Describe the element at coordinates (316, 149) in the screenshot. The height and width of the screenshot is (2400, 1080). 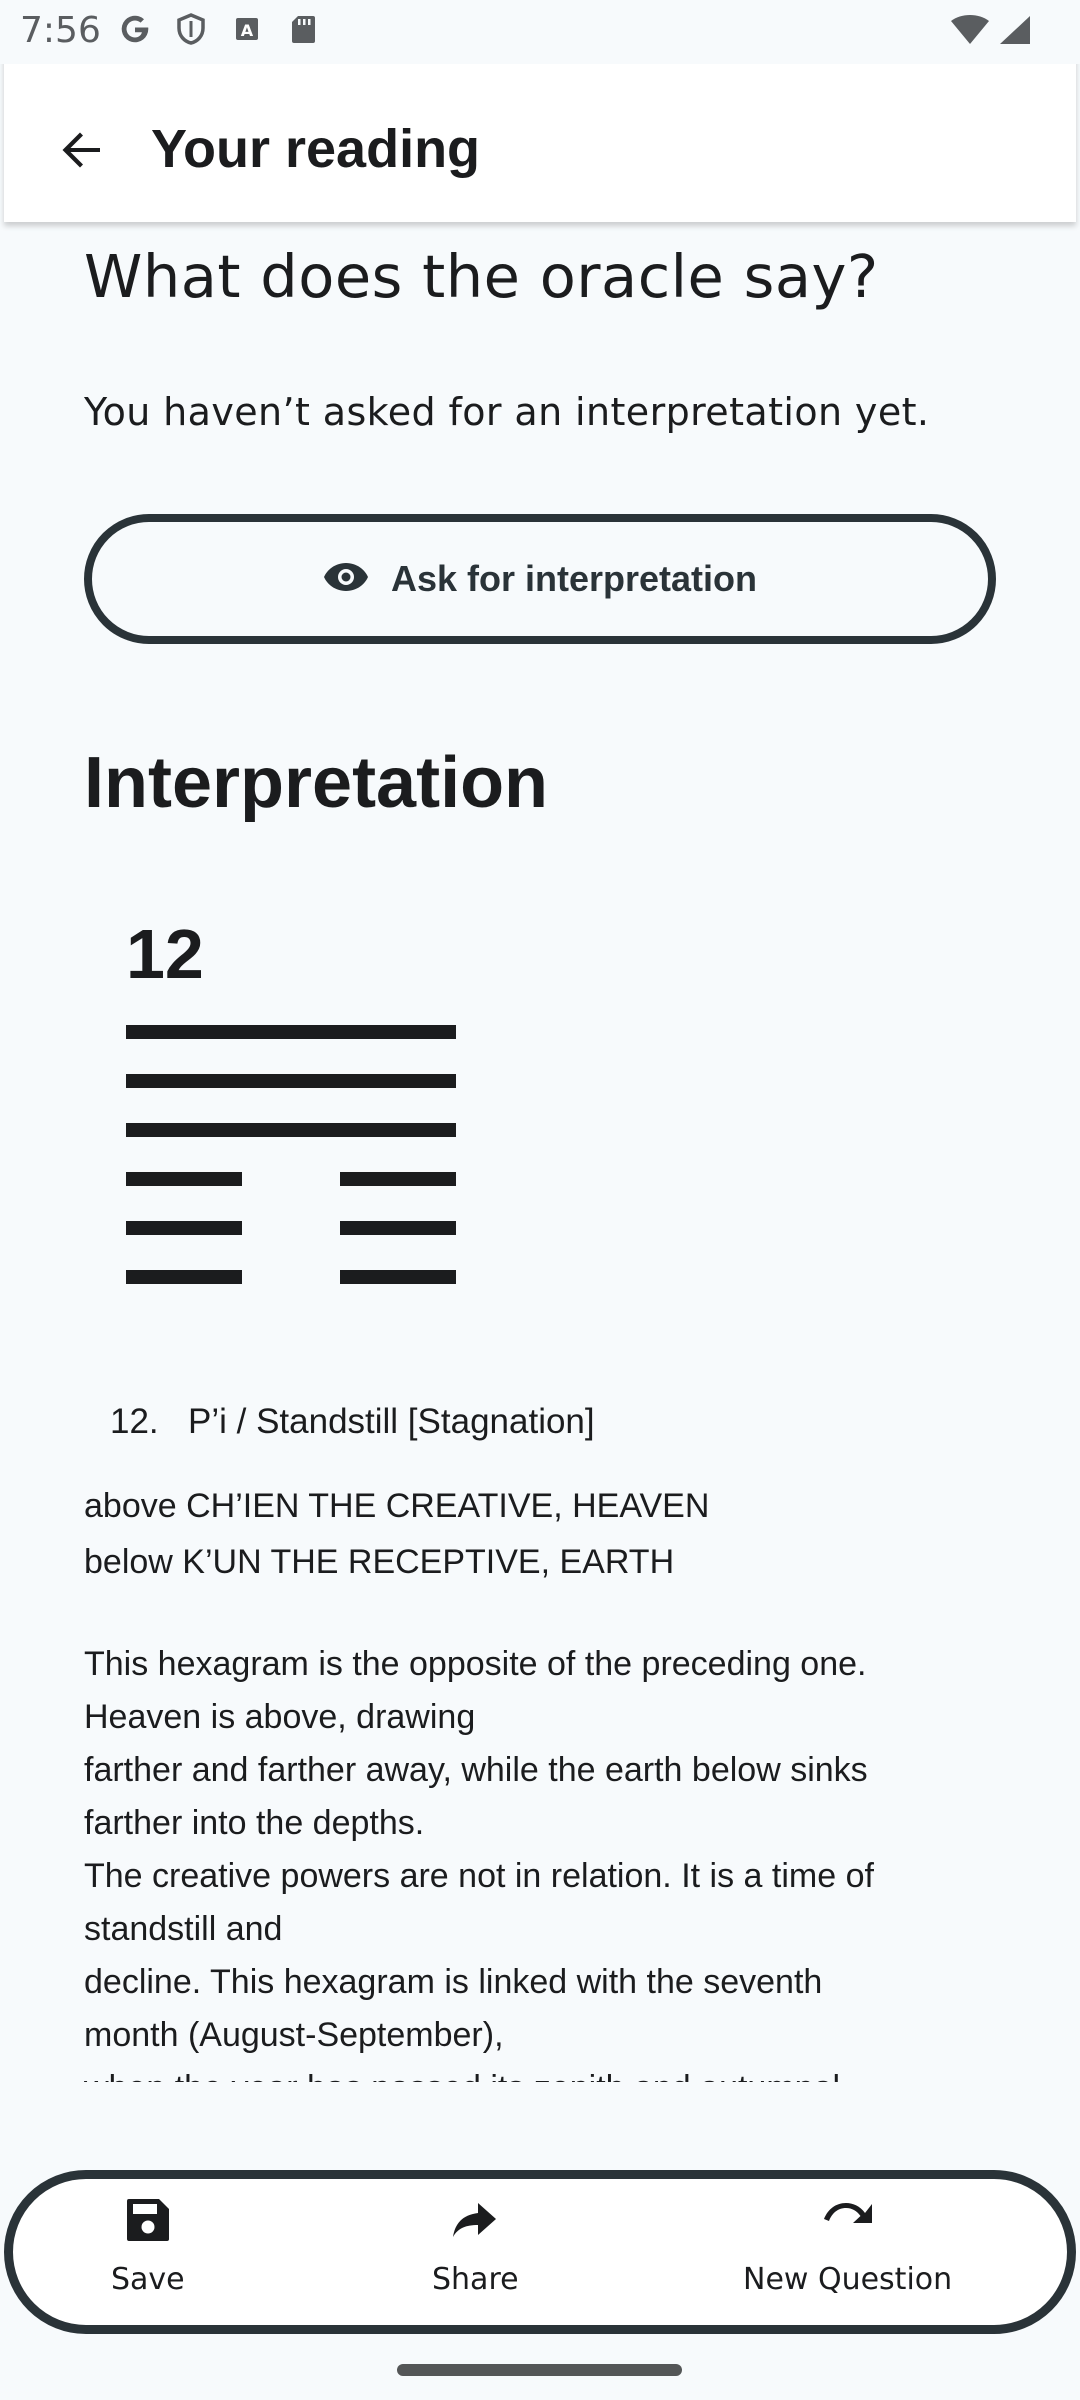
I see `page-title: Your reading` at that location.